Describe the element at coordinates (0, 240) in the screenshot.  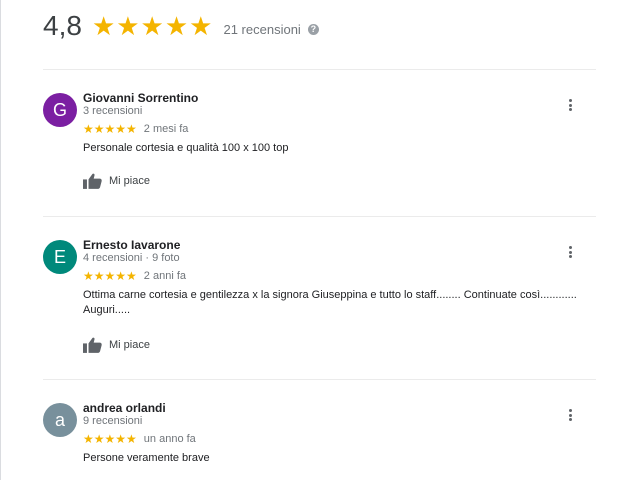
I see `panel-left-border` at that location.